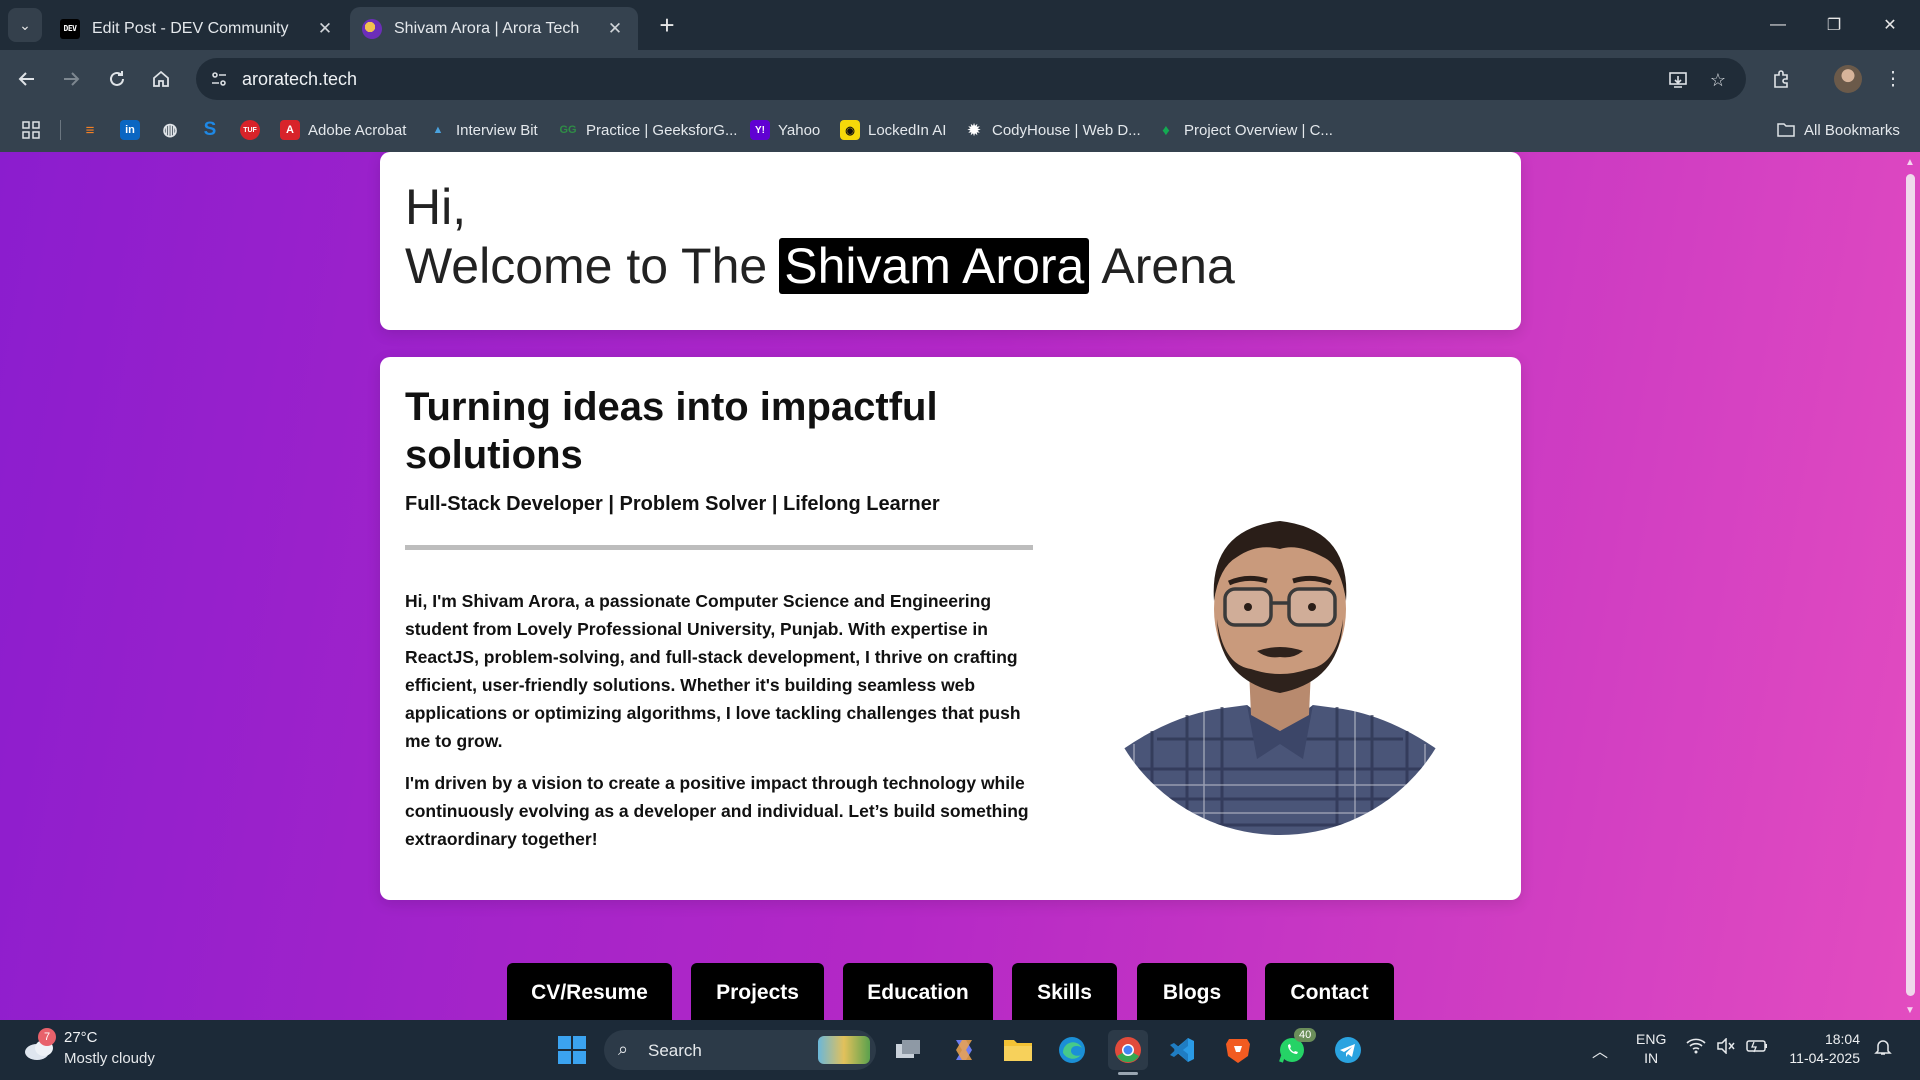 The height and width of the screenshot is (1080, 1920). What do you see at coordinates (1651, 1049) in the screenshot?
I see `language-indicator: ENG IN` at bounding box center [1651, 1049].